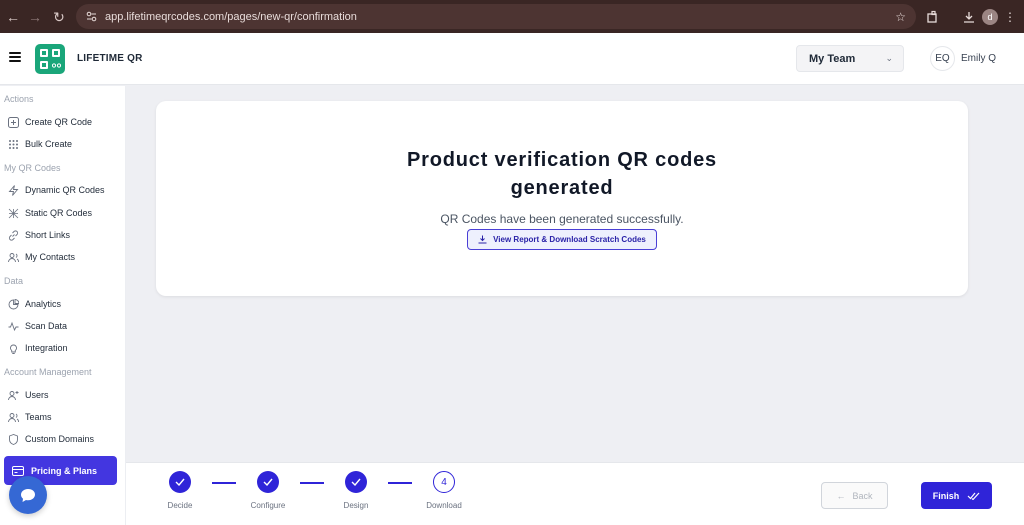  What do you see at coordinates (832, 58) in the screenshot?
I see `team-select-value: My Team` at bounding box center [832, 58].